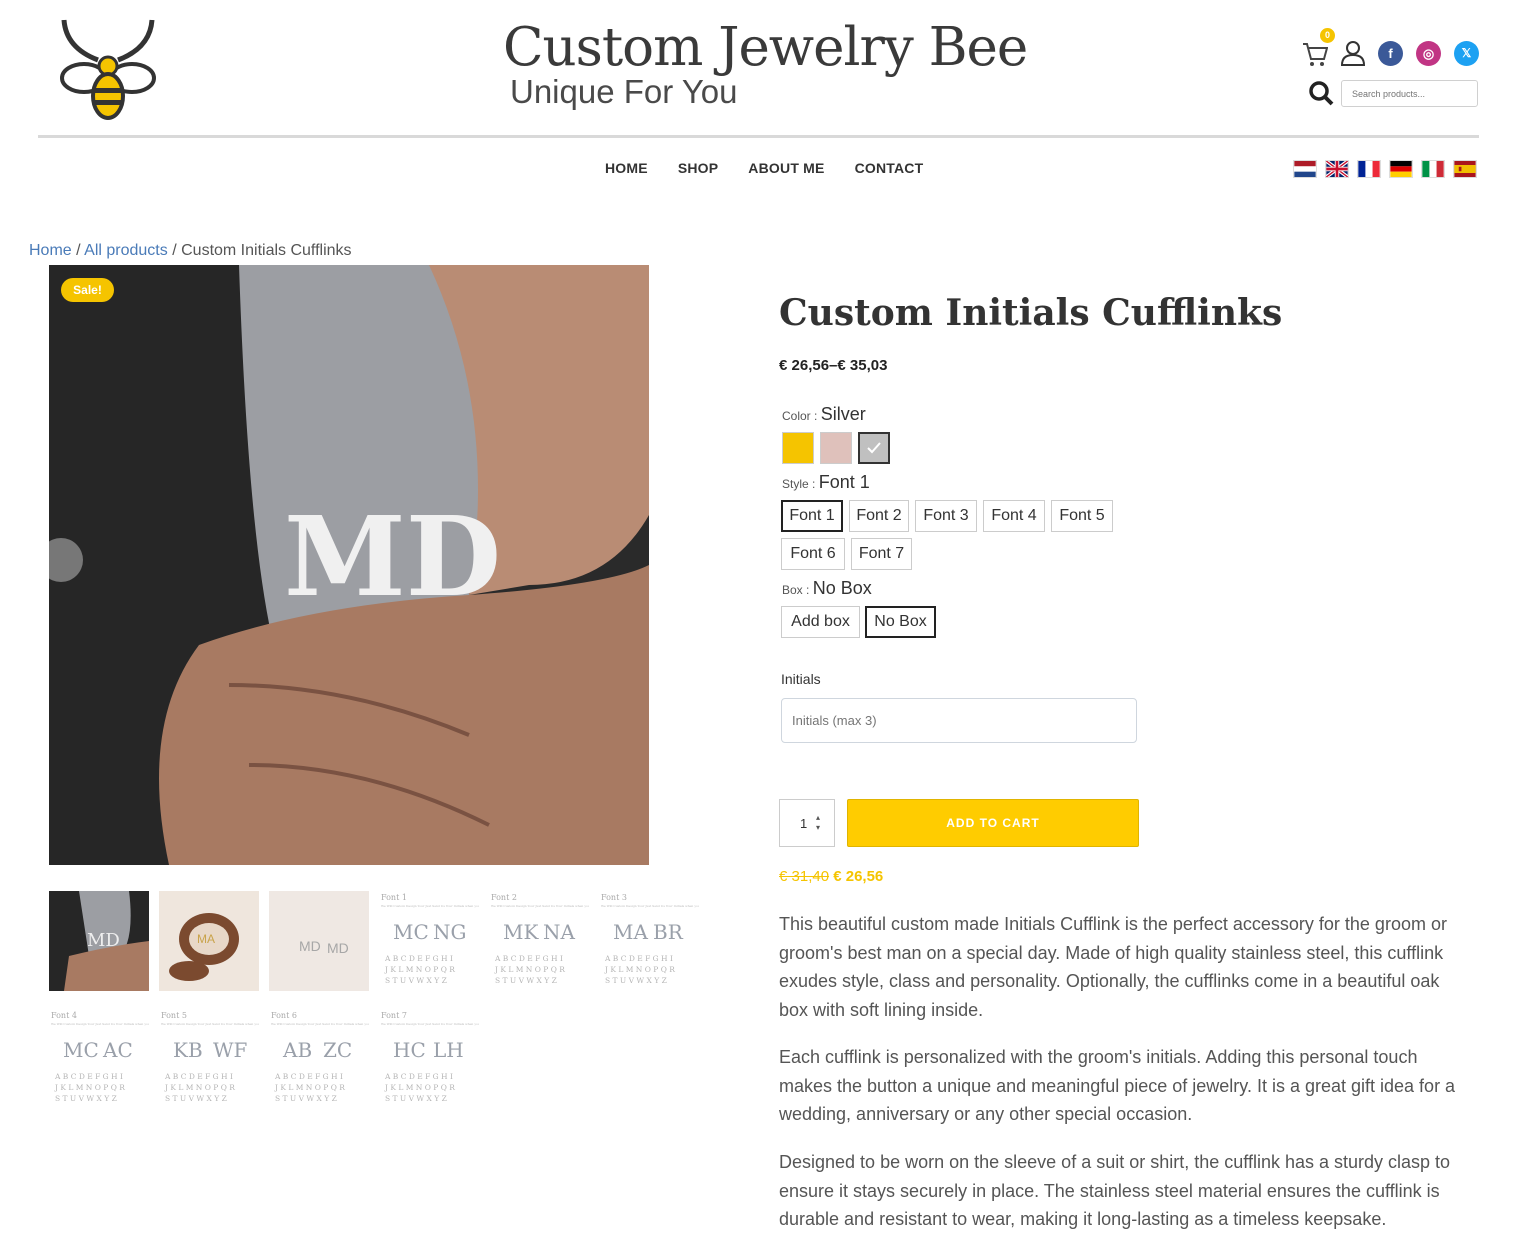 The width and height of the screenshot is (1515, 1258). What do you see at coordinates (1014, 516) in the screenshot?
I see `style-option-font-4: Font 4` at bounding box center [1014, 516].